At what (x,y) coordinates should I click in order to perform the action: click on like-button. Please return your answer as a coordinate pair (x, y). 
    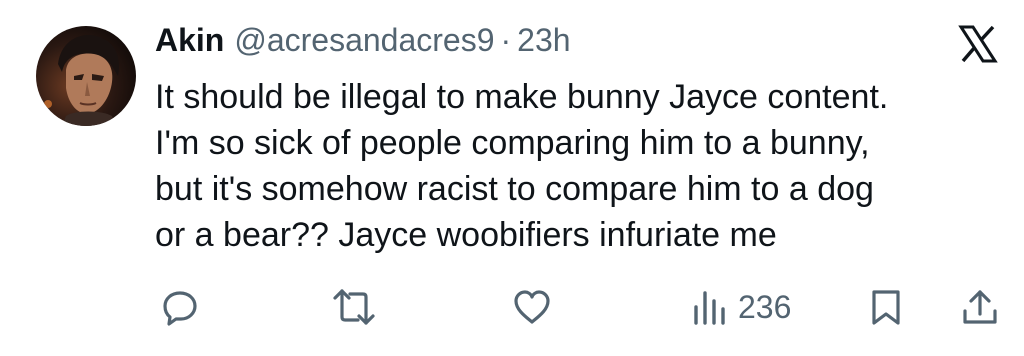
    Looking at the image, I should click on (532, 307).